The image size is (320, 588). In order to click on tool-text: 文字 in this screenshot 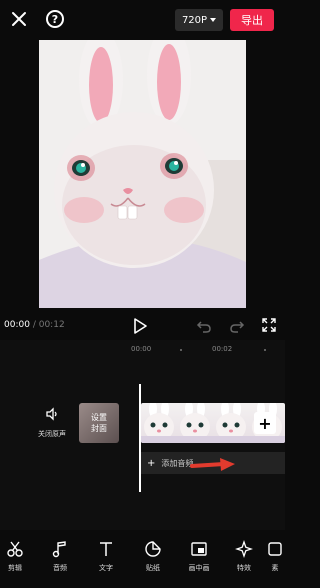, I will do `click(106, 556)`.